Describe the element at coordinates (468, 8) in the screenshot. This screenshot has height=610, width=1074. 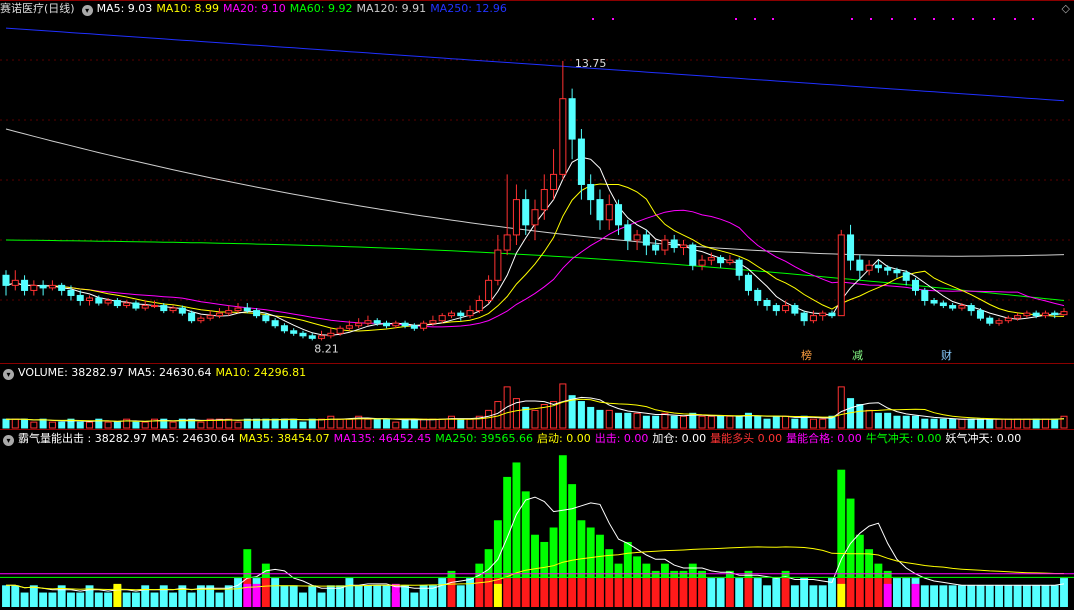
I see `ma250-value: MA250: 12.96` at that location.